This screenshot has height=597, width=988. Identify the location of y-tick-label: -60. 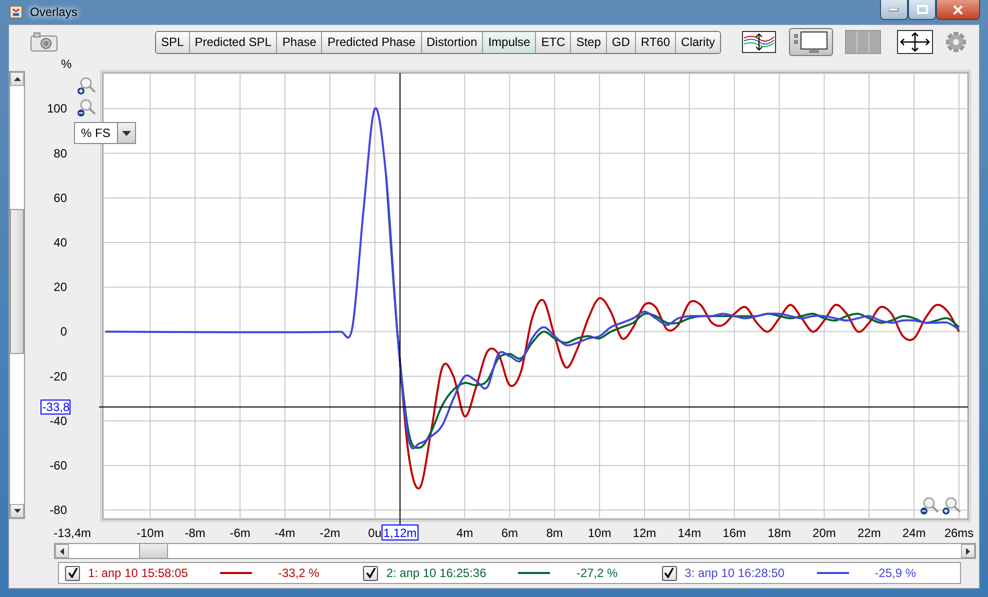
(58, 465).